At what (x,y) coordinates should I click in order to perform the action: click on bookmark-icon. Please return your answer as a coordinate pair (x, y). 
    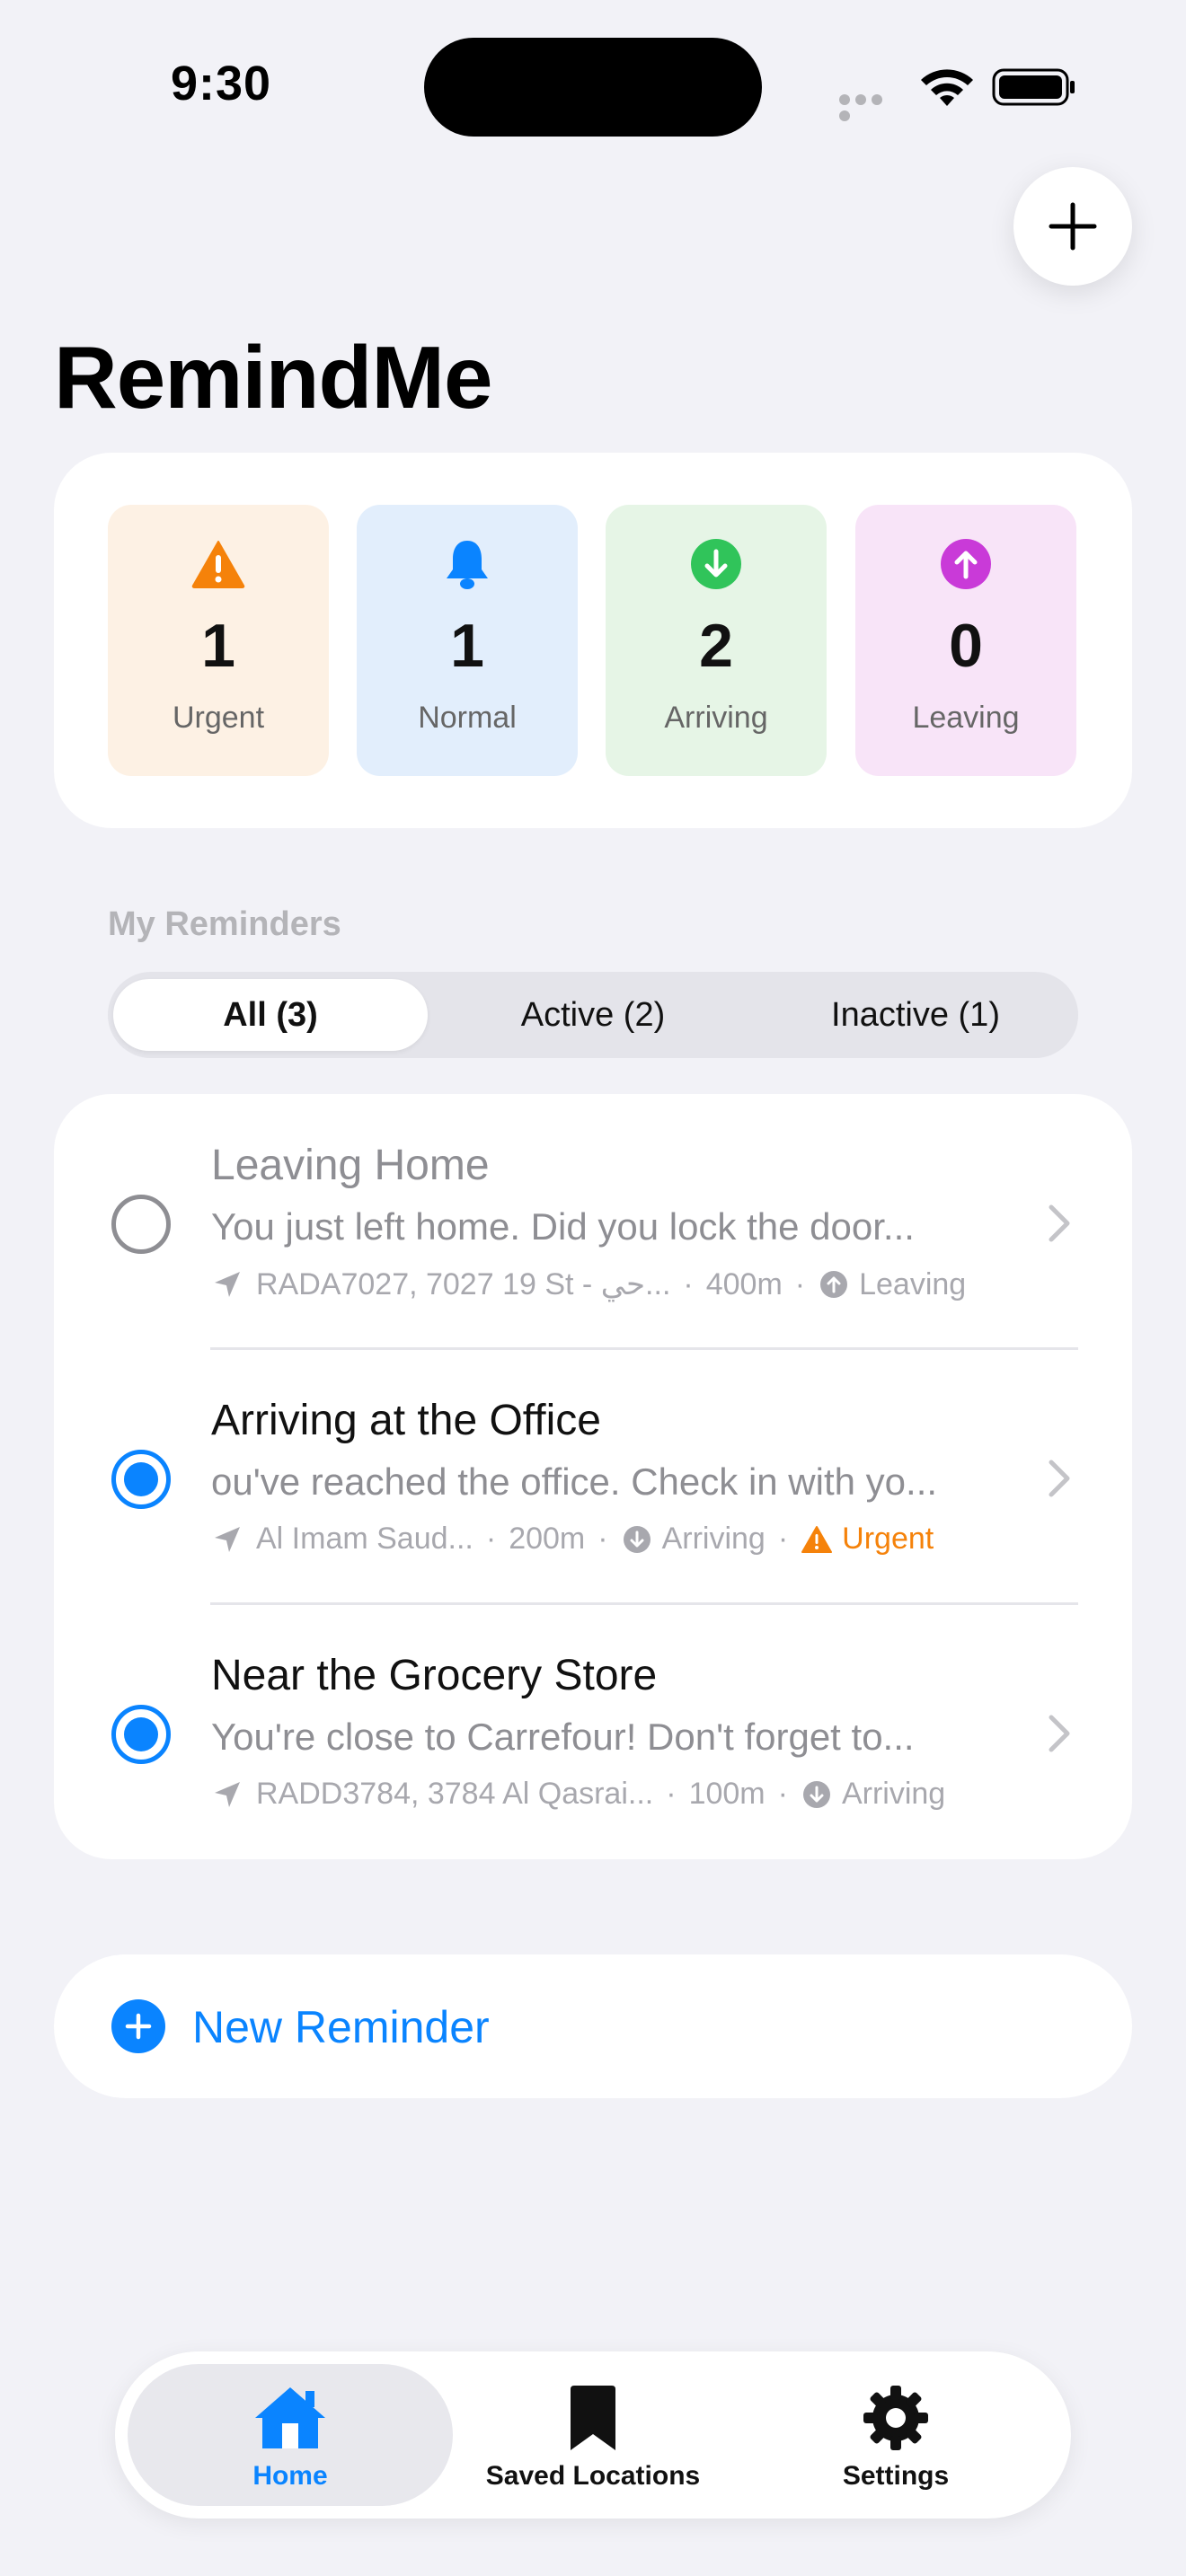
    Looking at the image, I should click on (593, 2418).